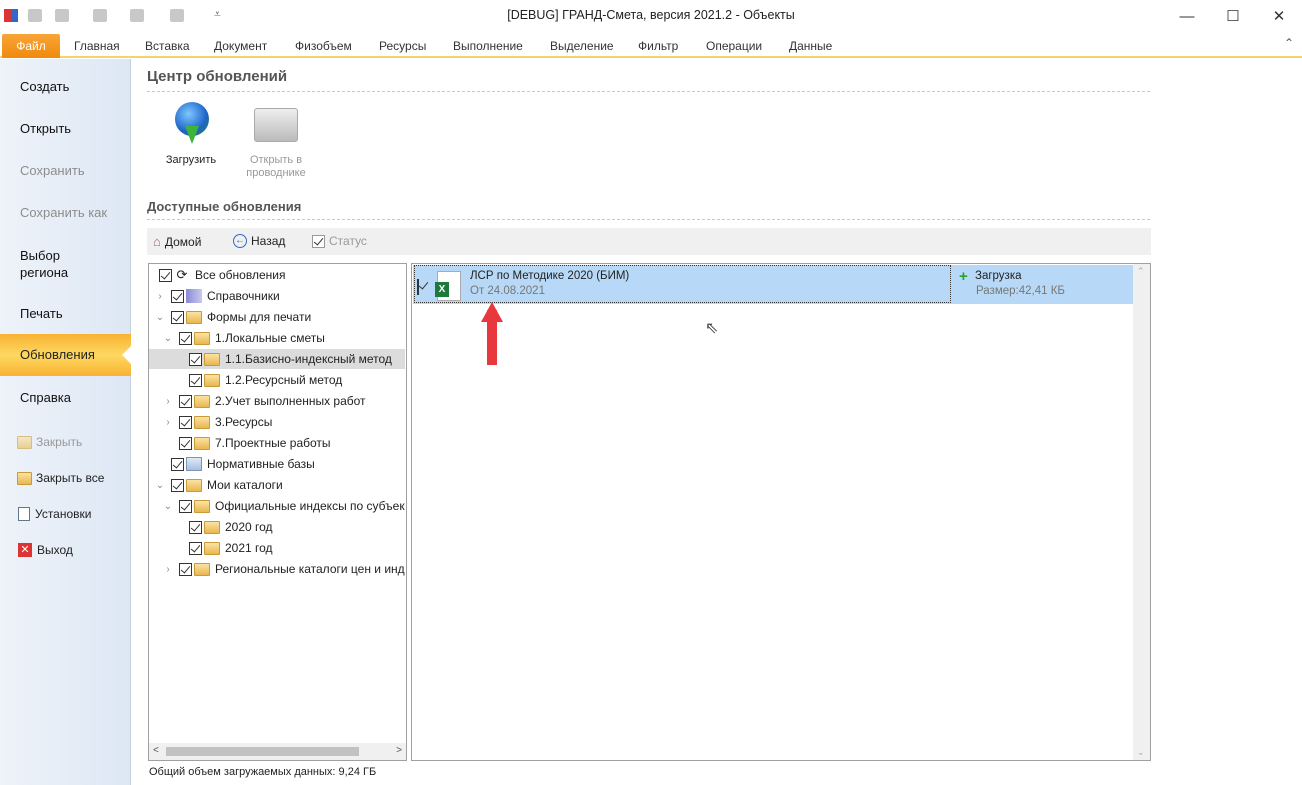 This screenshot has width=1302, height=785. I want to click on update-date: От 24.08.2021, so click(507, 291).